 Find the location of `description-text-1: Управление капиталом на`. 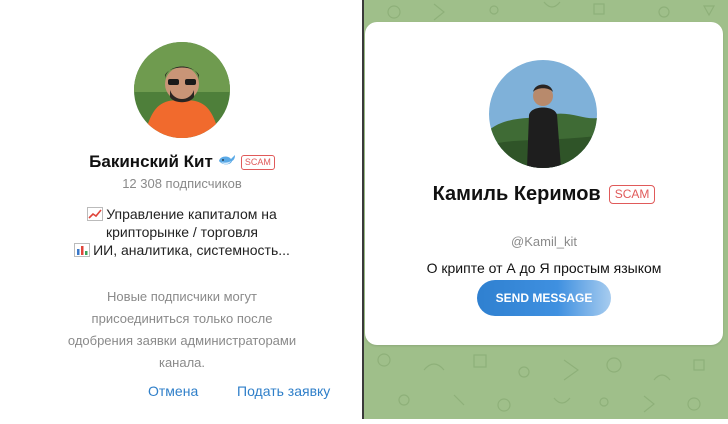

description-text-1: Управление капиталом на is located at coordinates (191, 214).